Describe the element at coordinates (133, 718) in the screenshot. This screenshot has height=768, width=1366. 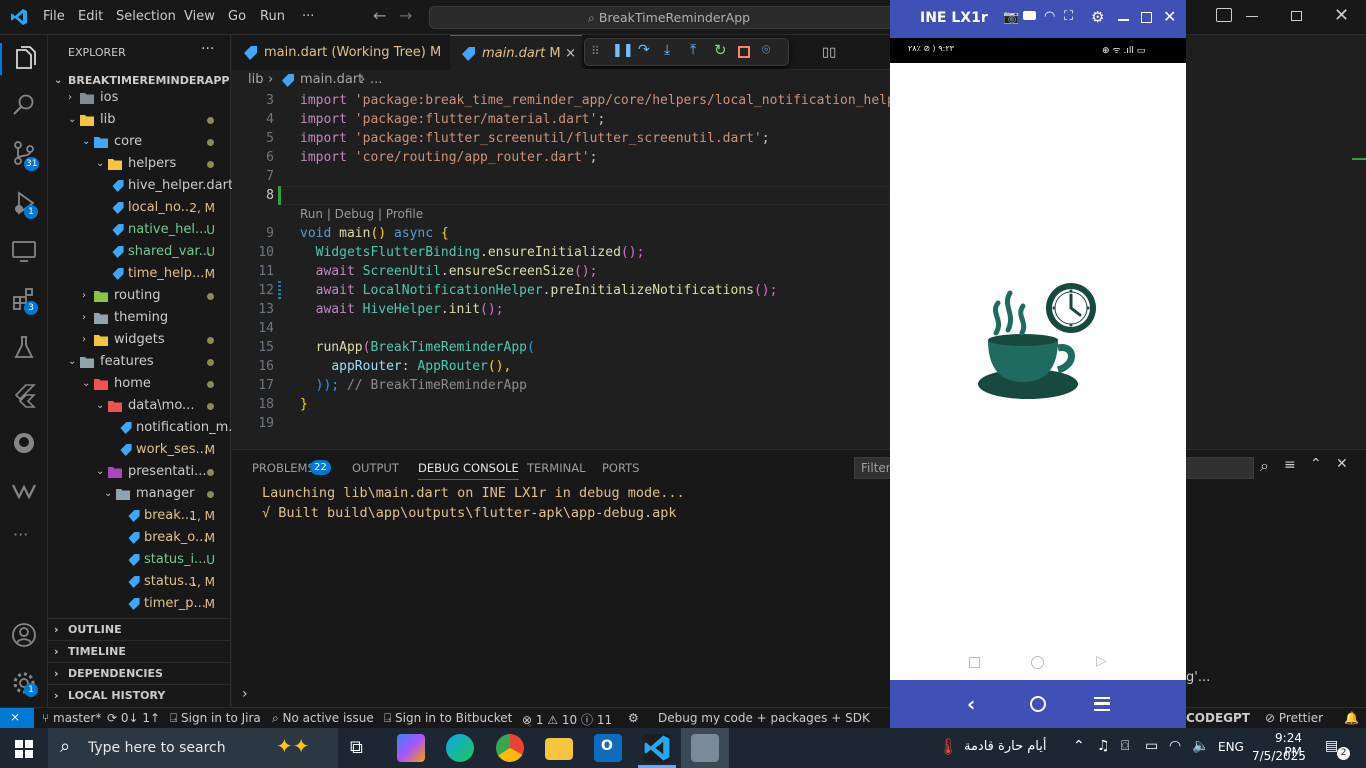
I see `git-sync: ⟳ 0↓ 1↑` at that location.